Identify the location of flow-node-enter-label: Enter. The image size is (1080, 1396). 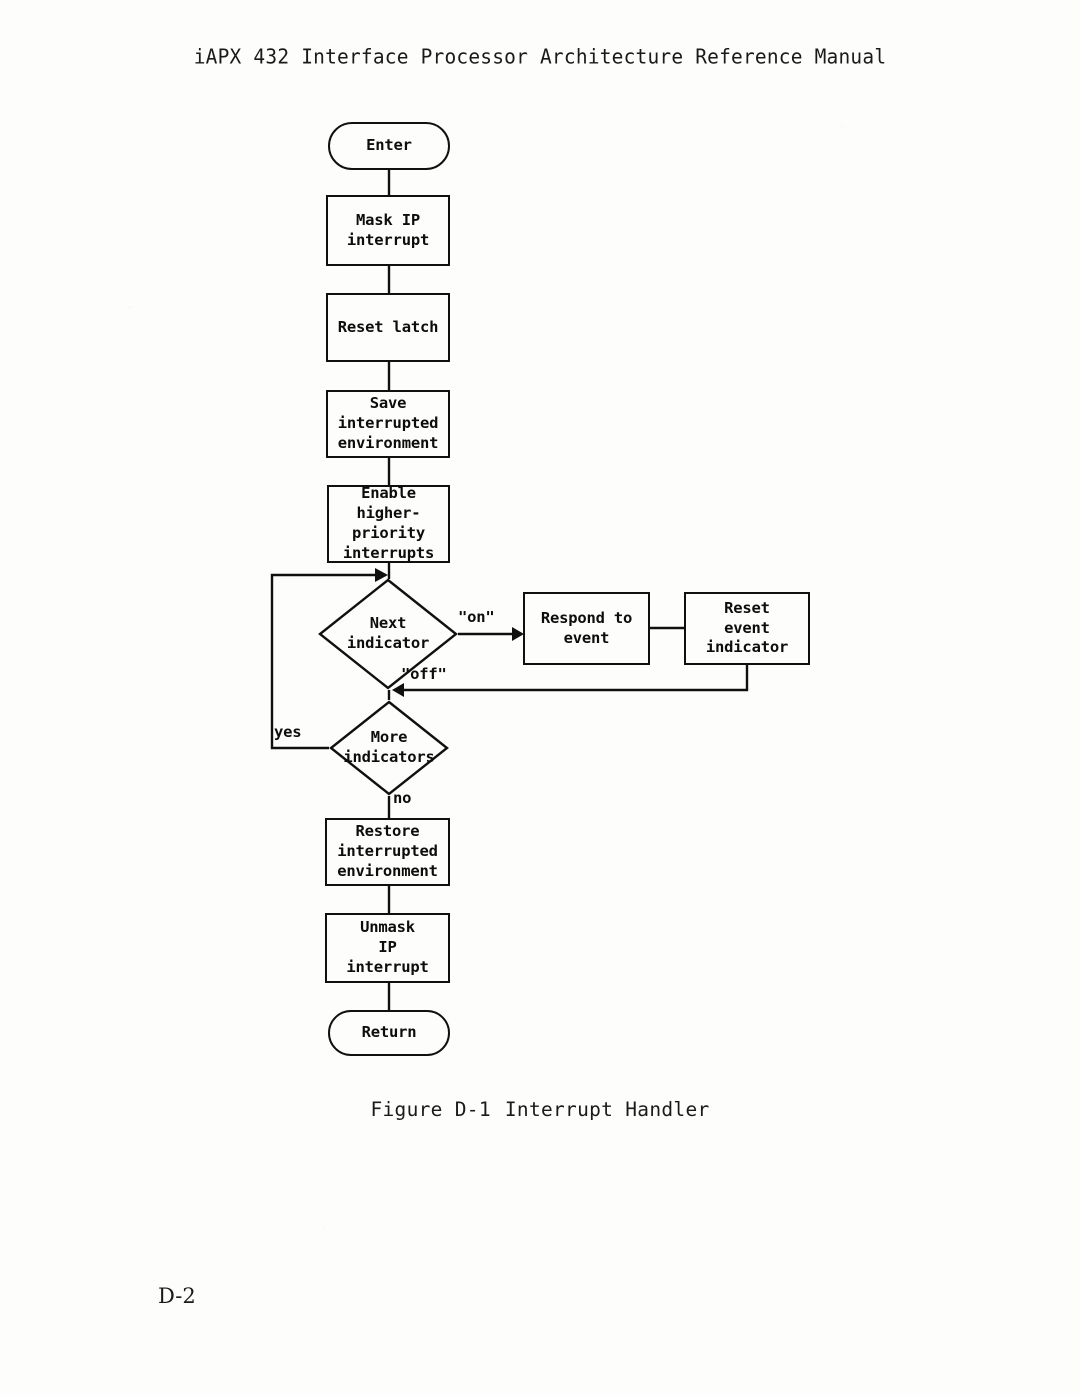
(389, 145).